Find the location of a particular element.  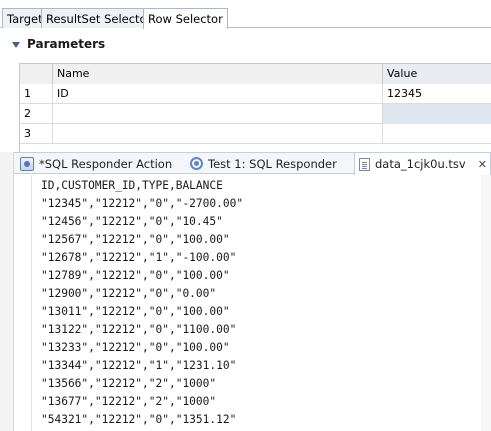

row-number: 1 is located at coordinates (36, 94).